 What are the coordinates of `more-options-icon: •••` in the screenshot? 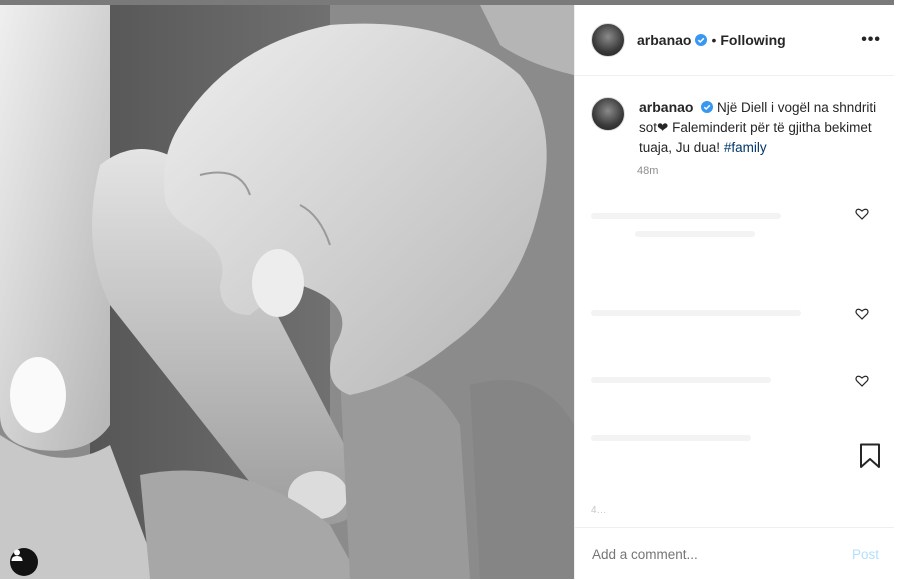 It's located at (871, 40).